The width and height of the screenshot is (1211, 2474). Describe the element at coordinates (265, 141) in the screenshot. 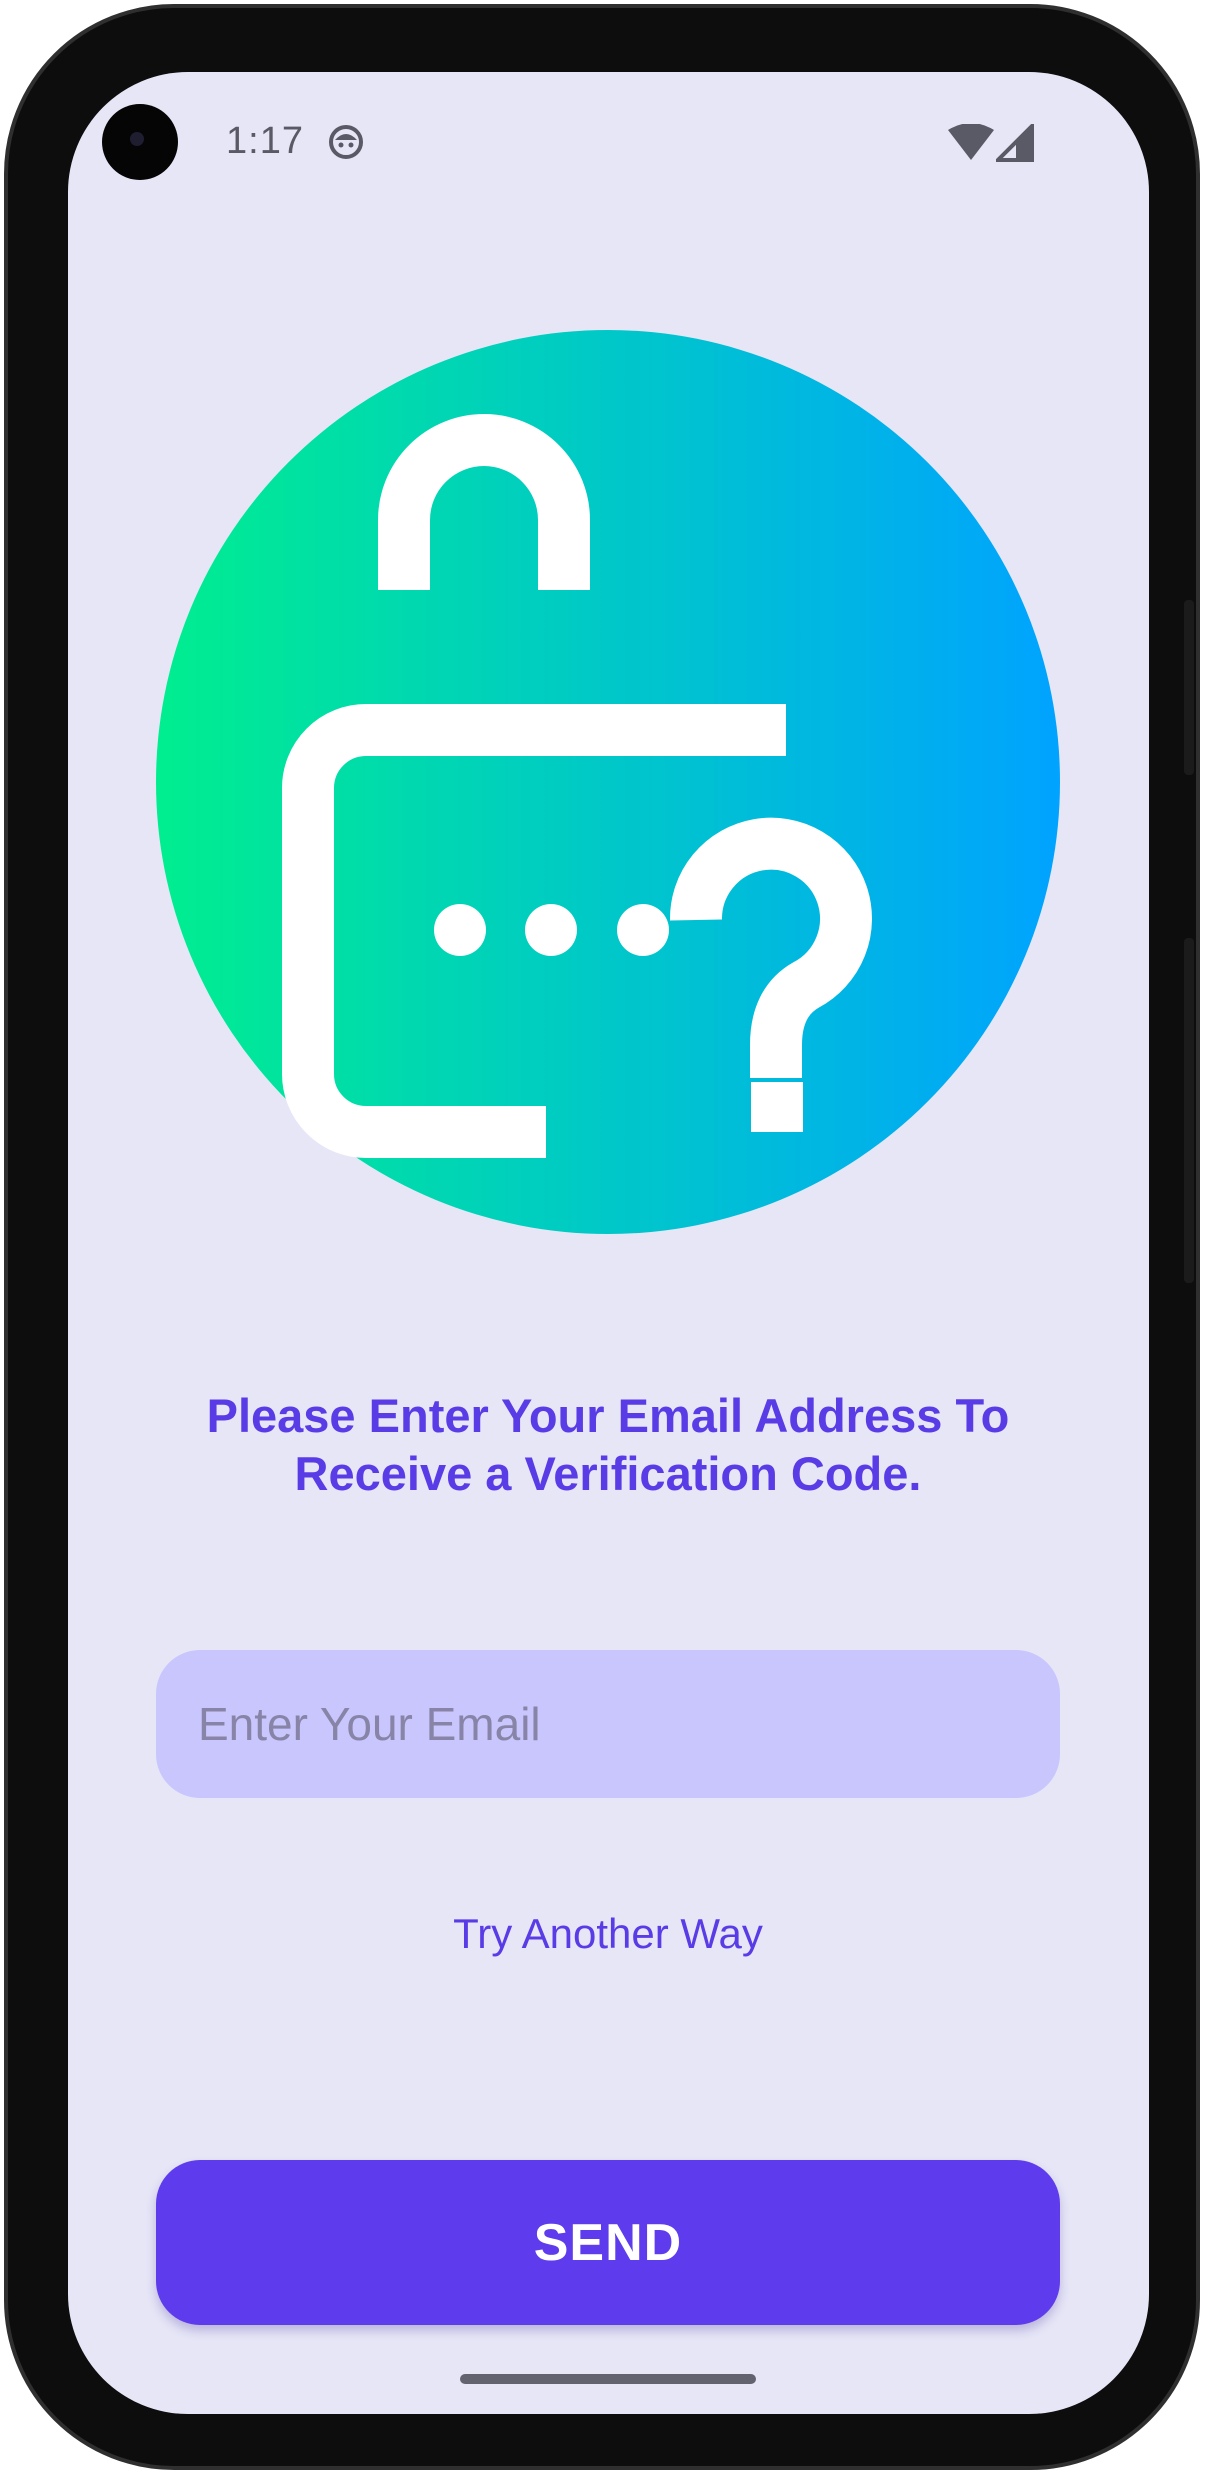

I see `status-time: 1:17` at that location.